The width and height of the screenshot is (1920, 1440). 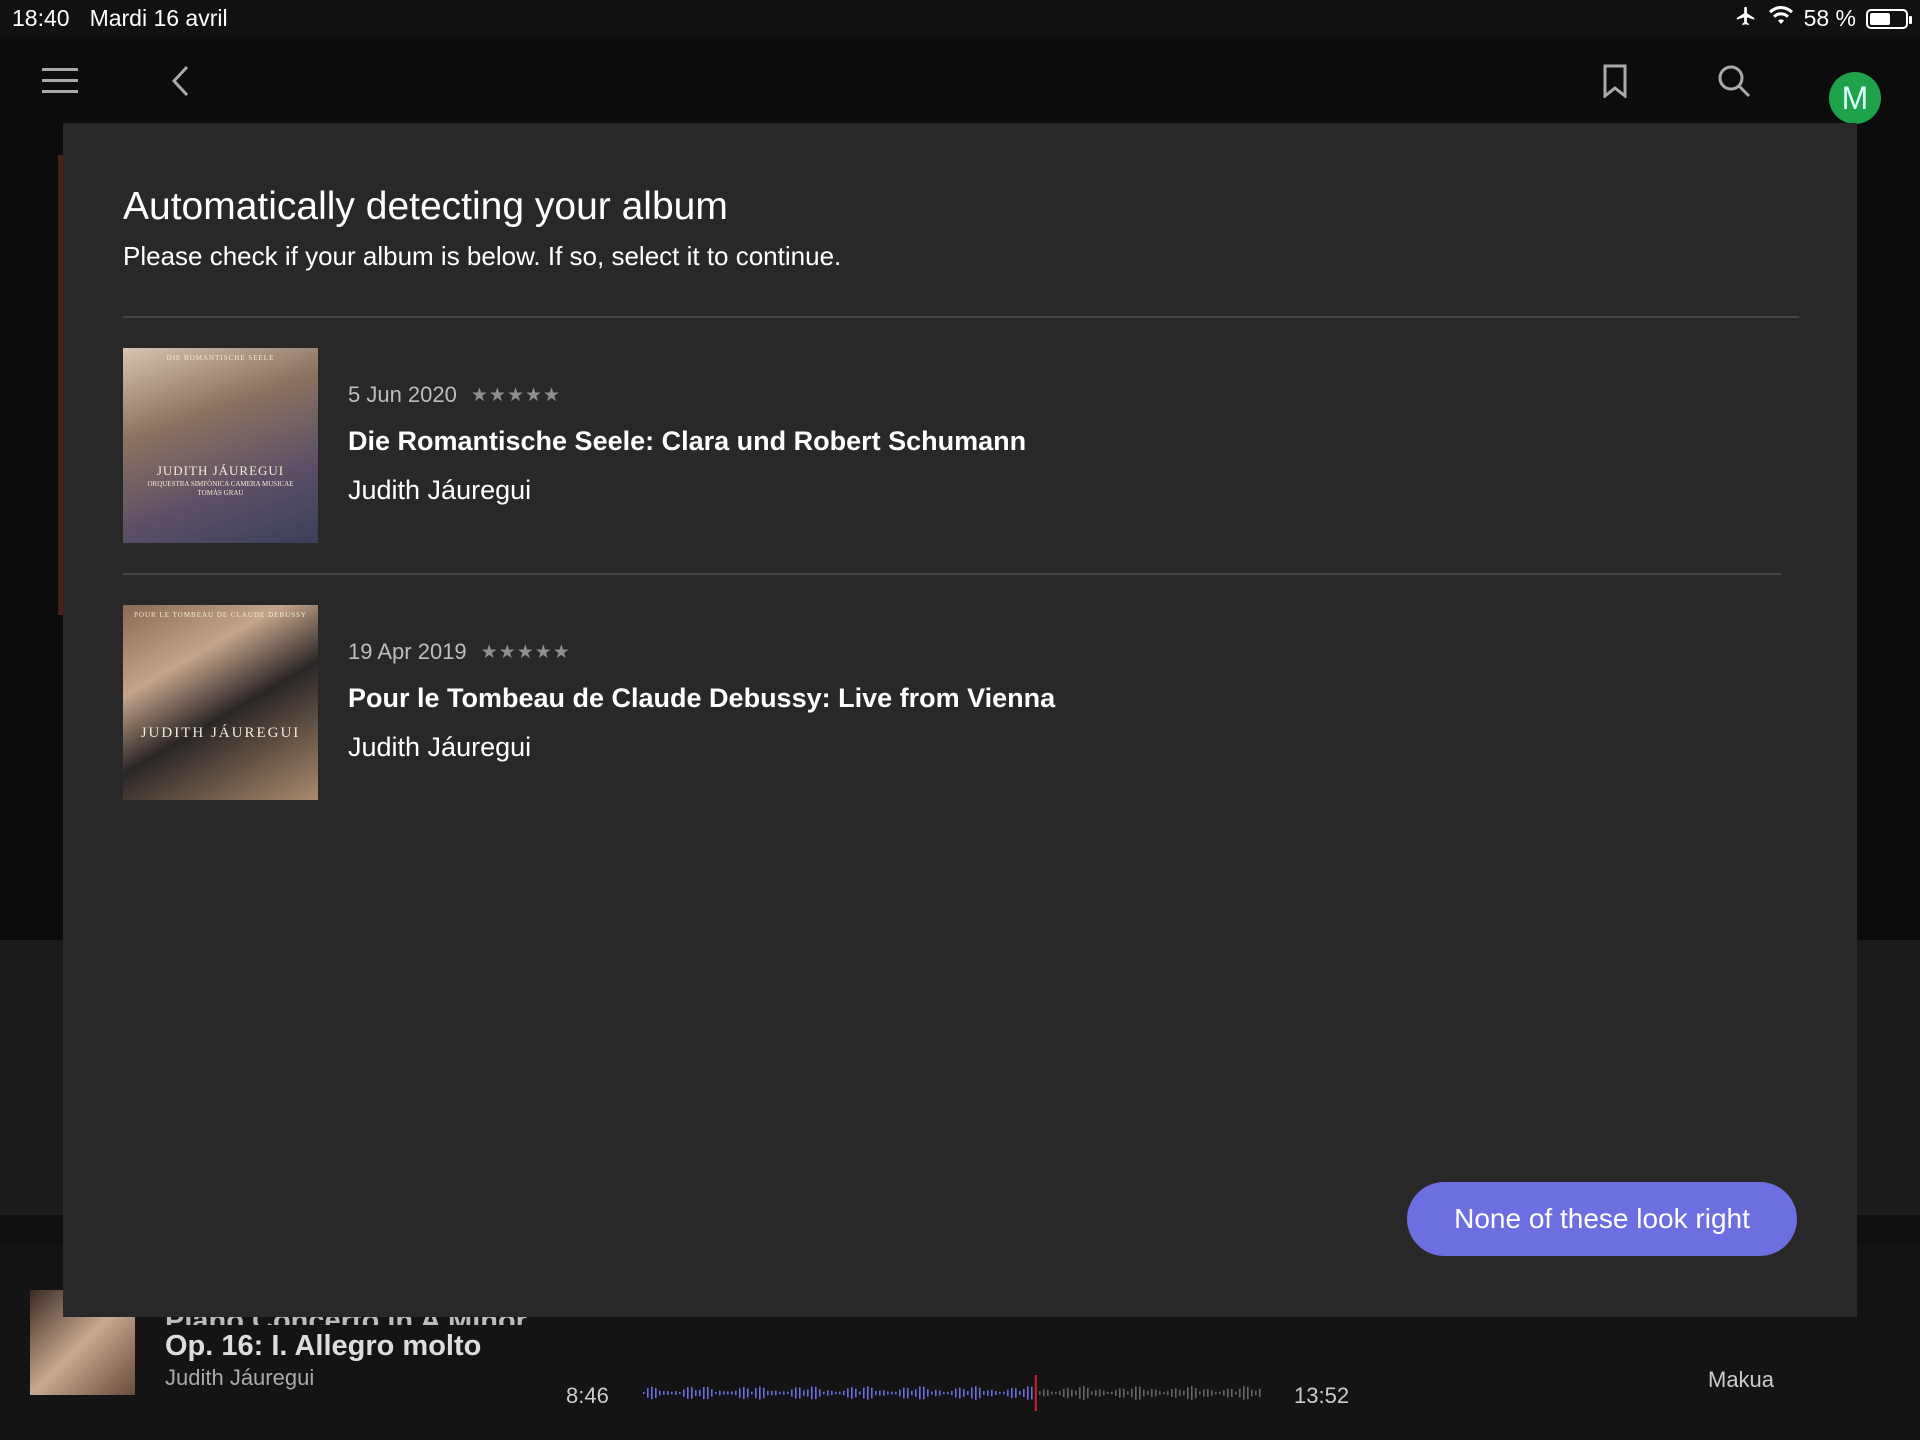 I want to click on album-date: 5 Jun 2020, so click(x=402, y=394).